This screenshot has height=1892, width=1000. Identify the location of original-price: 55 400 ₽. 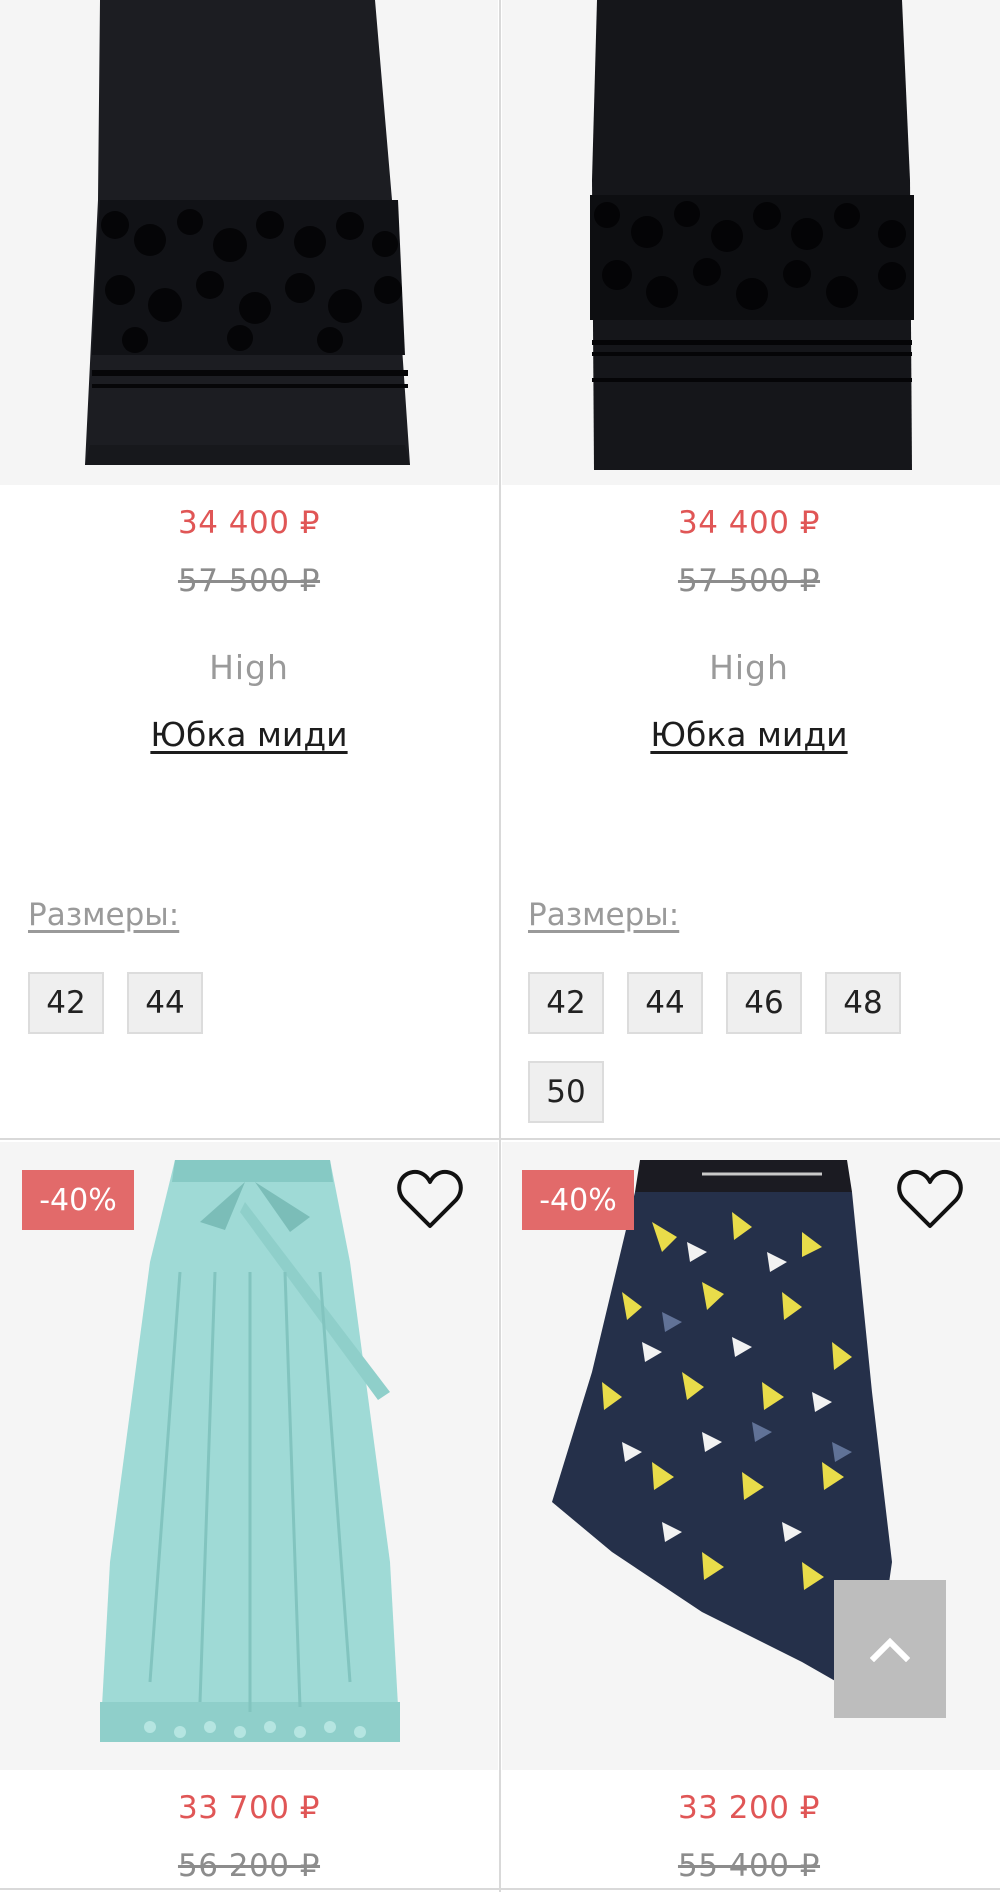
(749, 1866).